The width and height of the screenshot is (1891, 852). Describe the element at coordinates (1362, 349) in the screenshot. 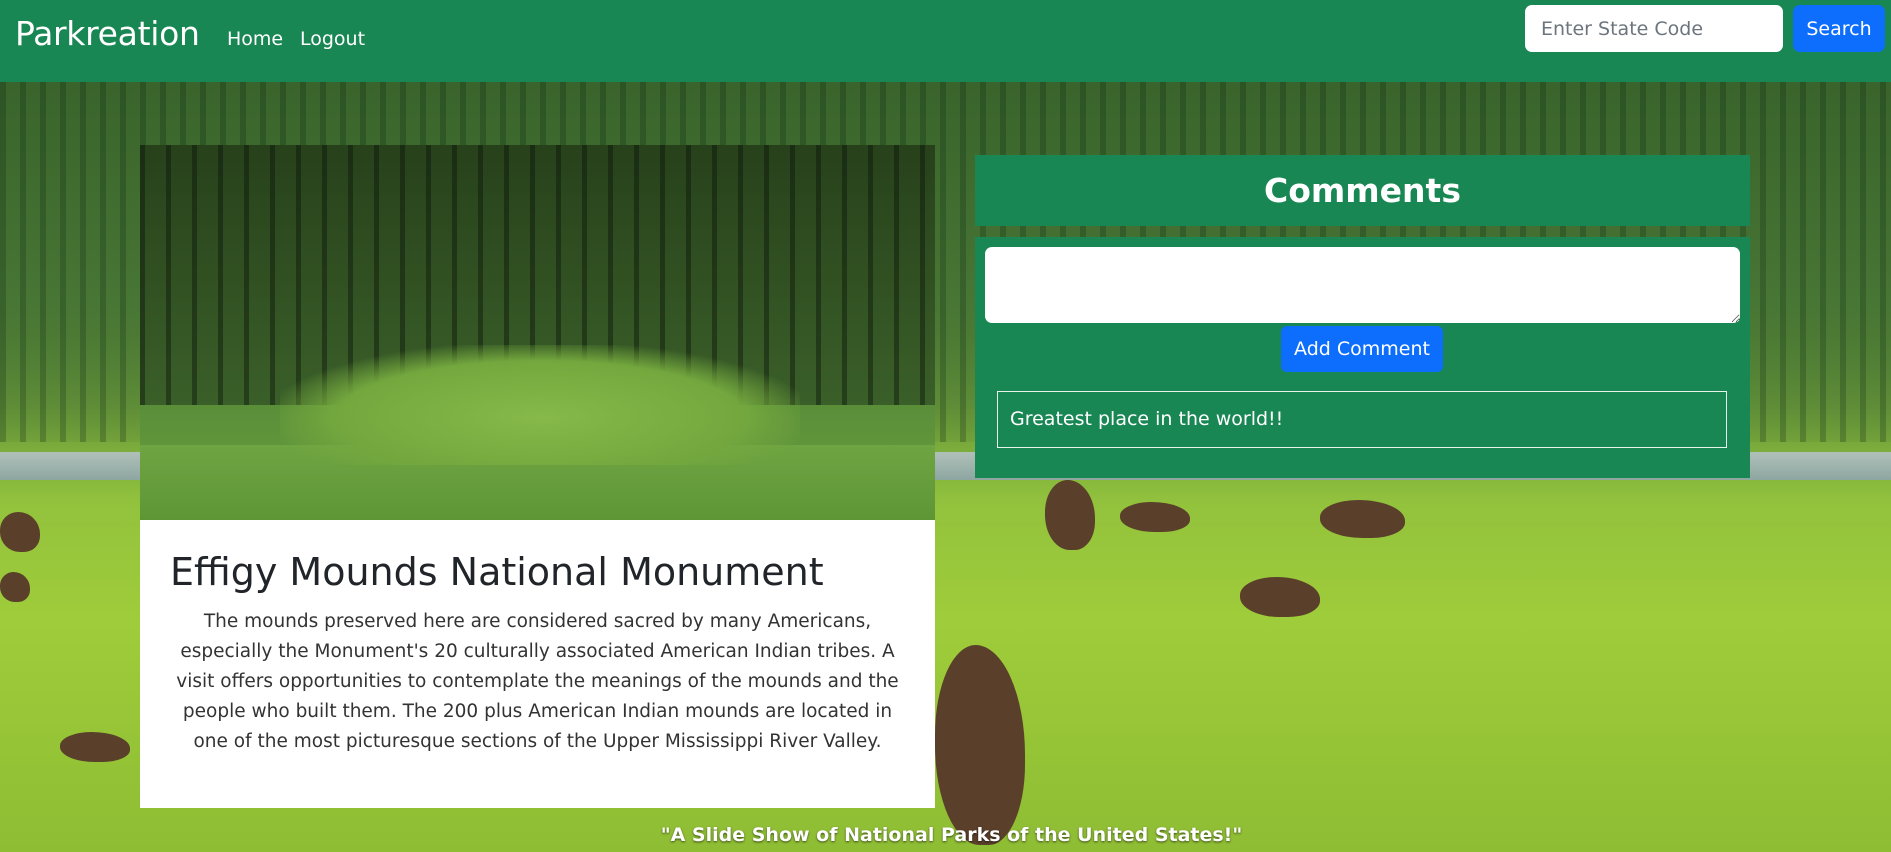

I see `add-comment-button: Add Comment` at that location.